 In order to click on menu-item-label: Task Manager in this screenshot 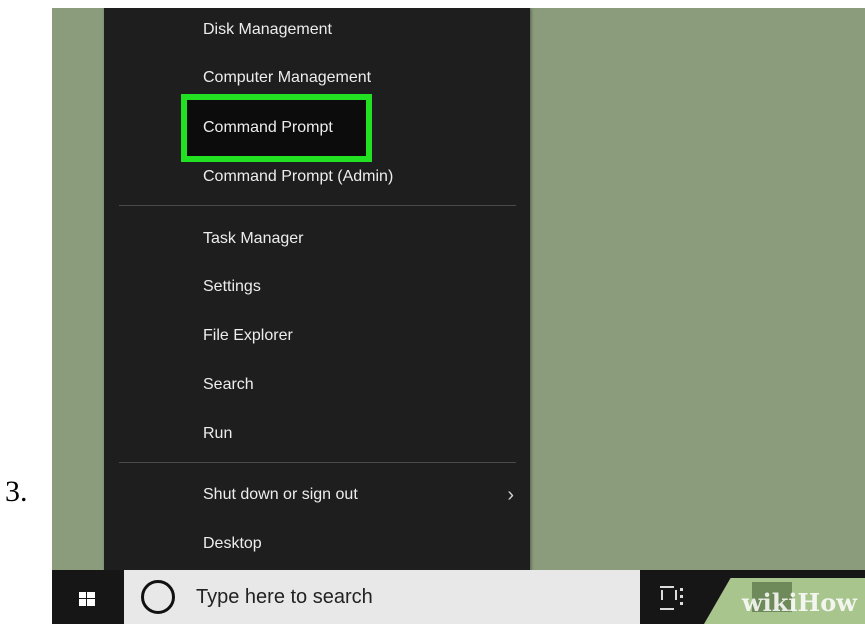, I will do `click(253, 238)`.